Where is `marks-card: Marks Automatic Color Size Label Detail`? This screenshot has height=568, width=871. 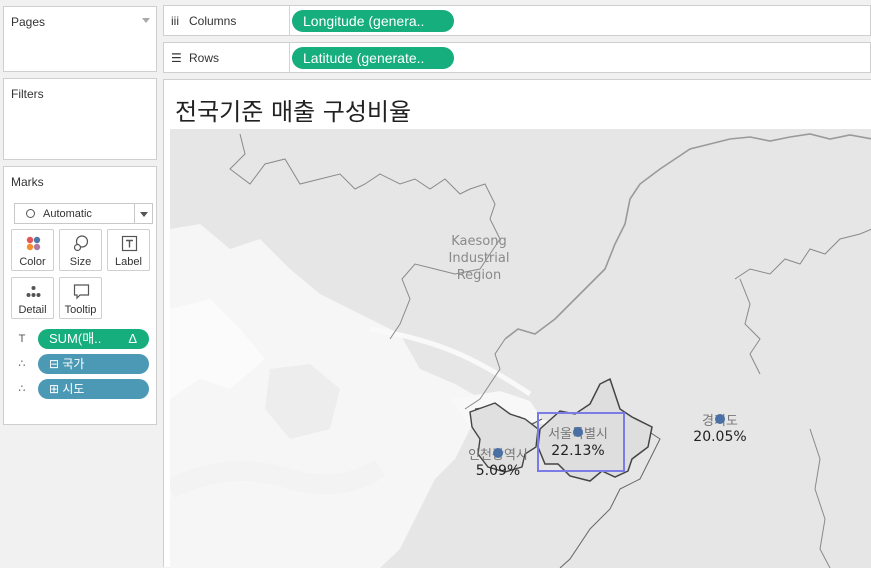
marks-card: Marks Automatic Color Size Label Detail is located at coordinates (80, 295).